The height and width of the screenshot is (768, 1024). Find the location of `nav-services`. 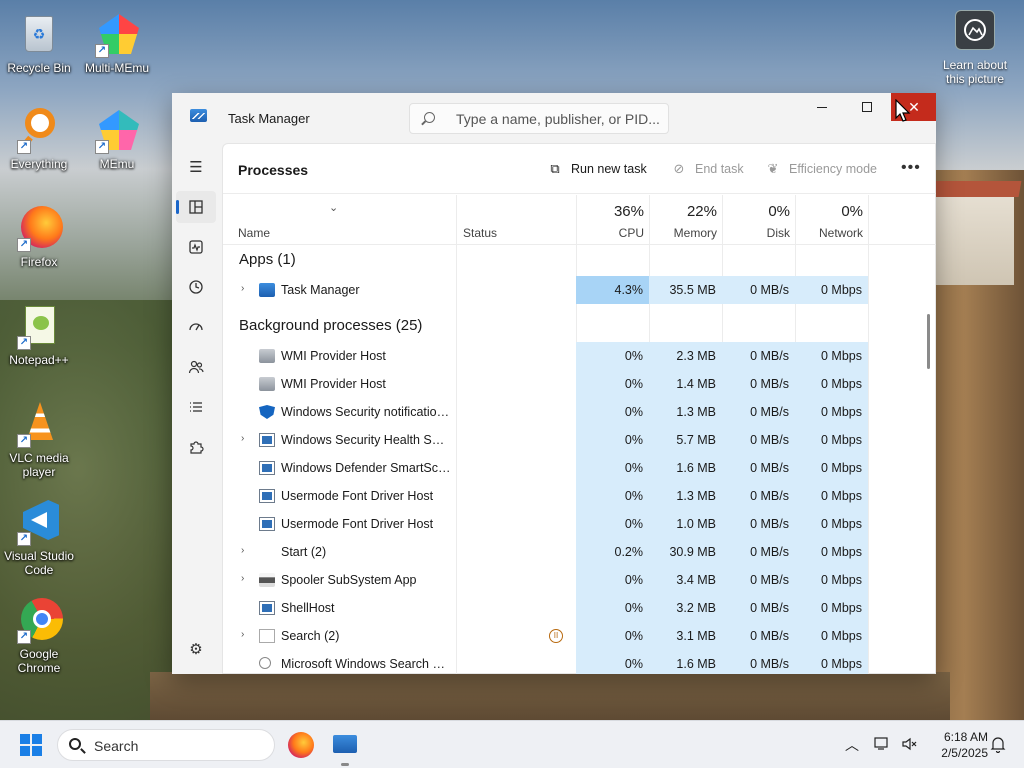

nav-services is located at coordinates (196, 447).